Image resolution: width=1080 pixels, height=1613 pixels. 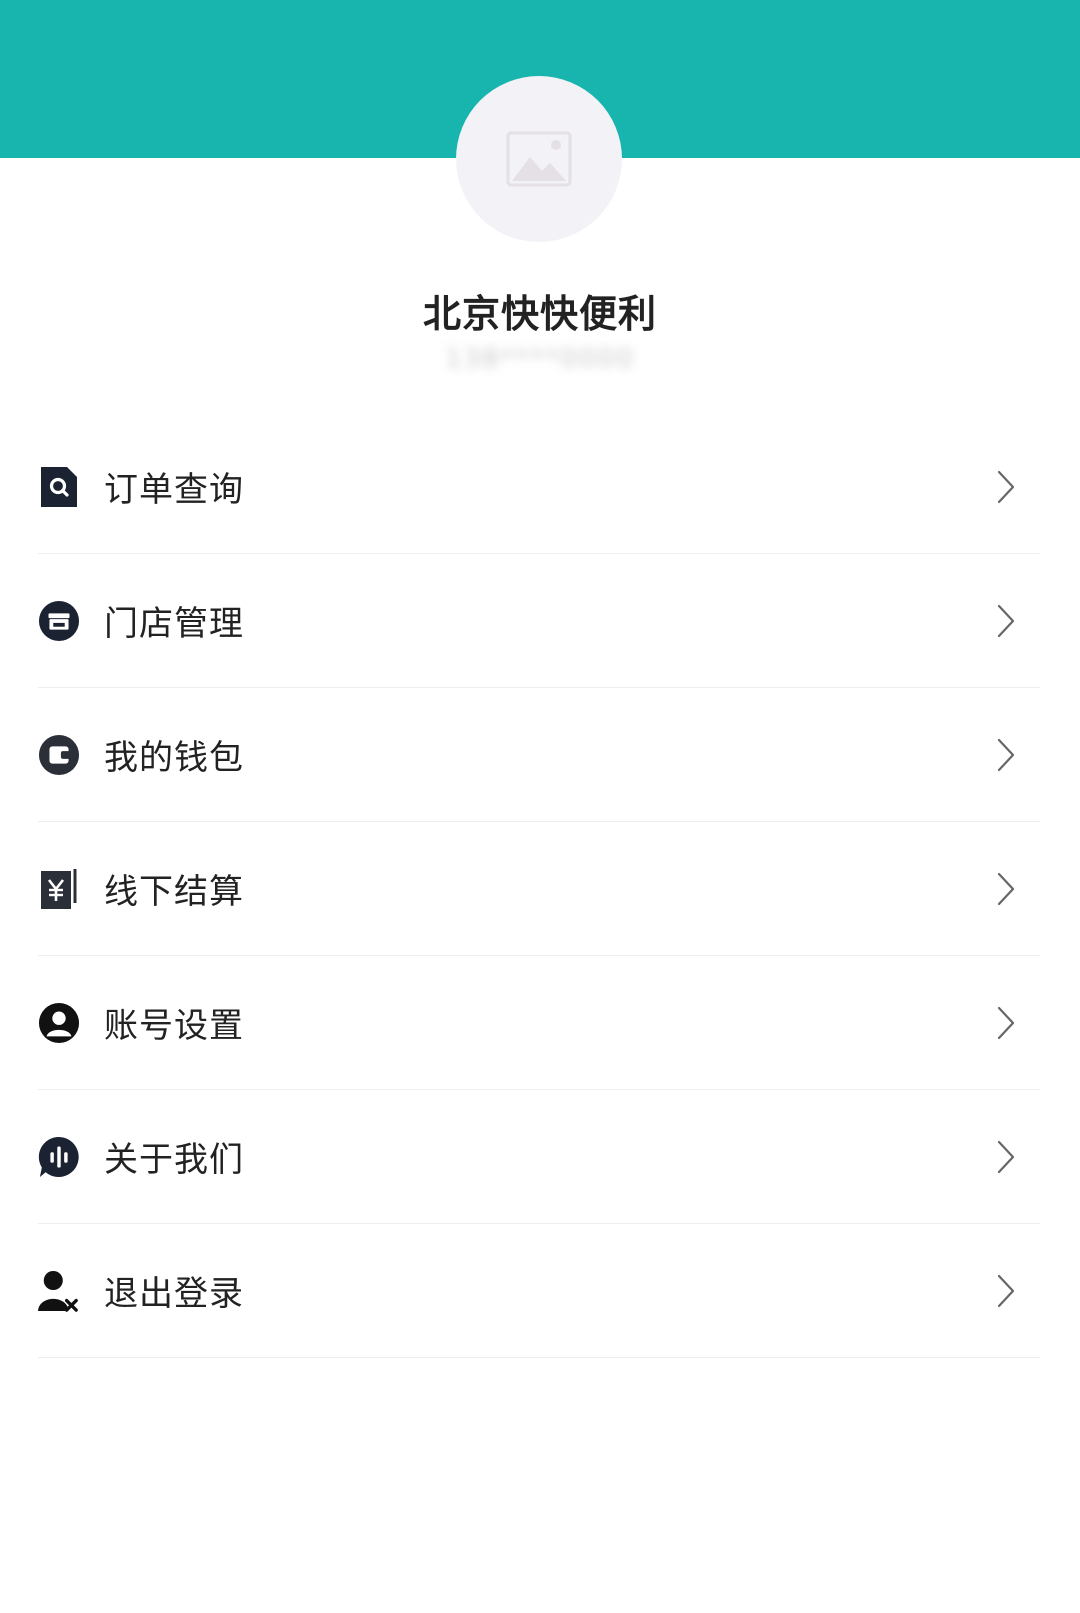 I want to click on blurred-text: 138****0000, so click(x=540, y=359).